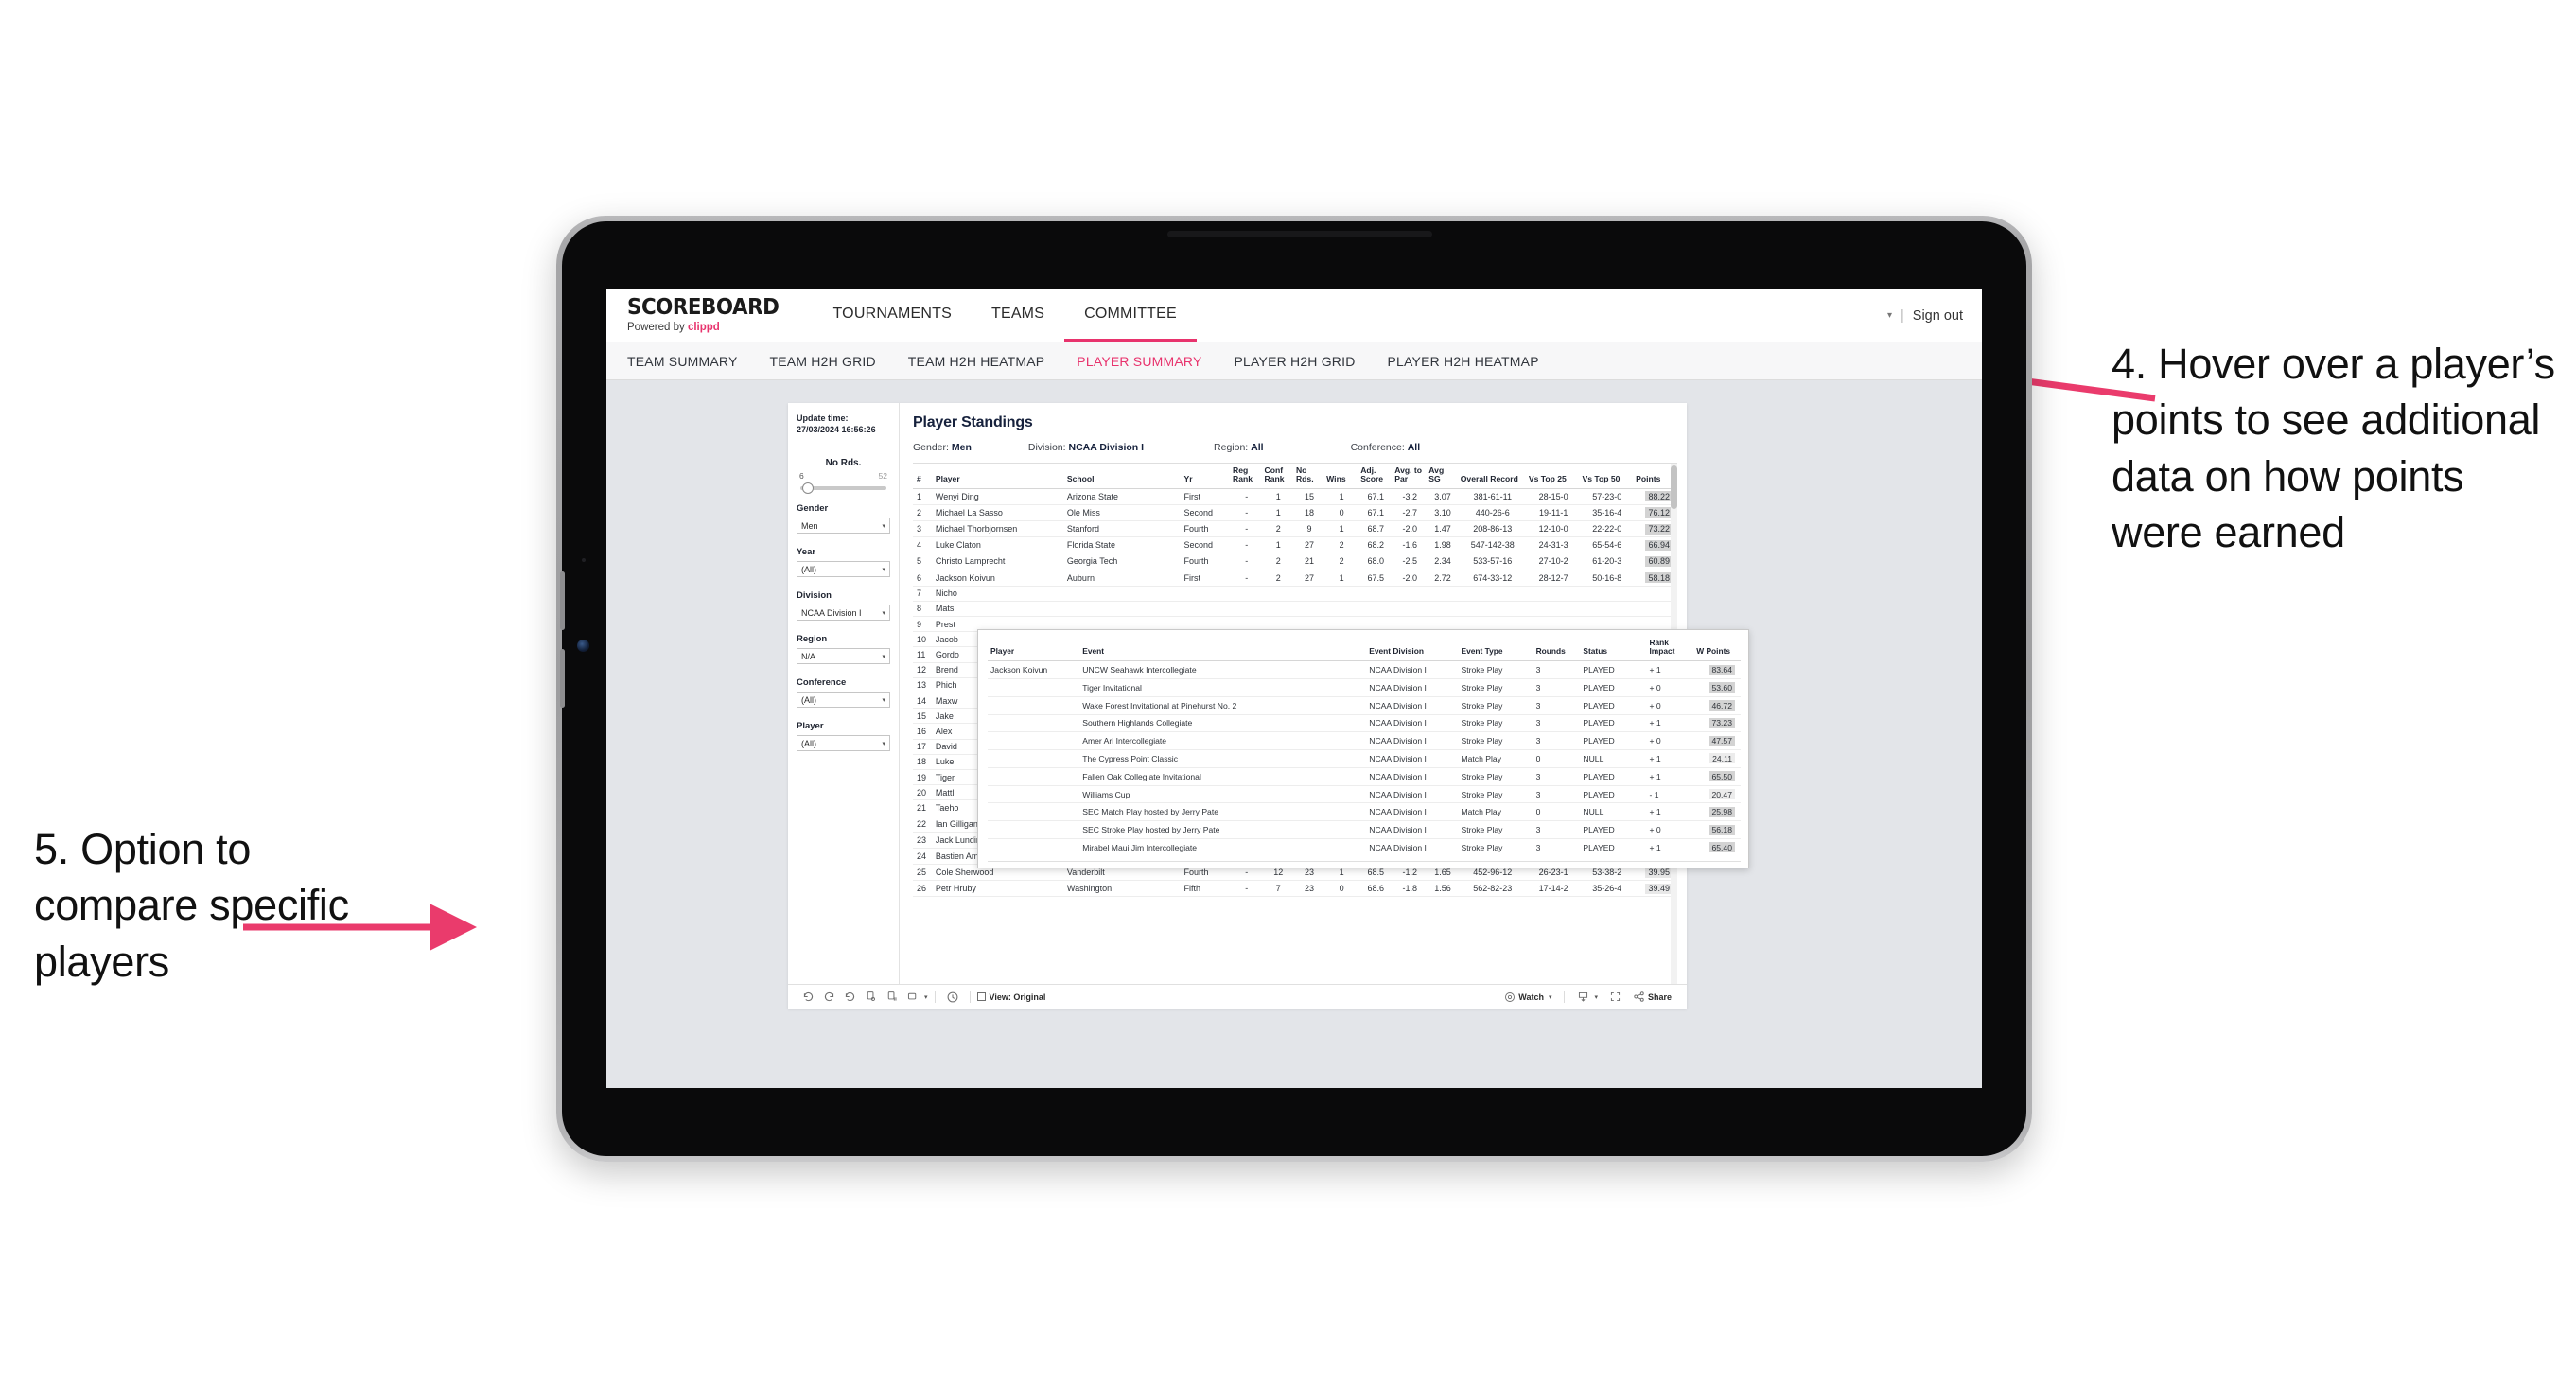 The image size is (2576, 1386). What do you see at coordinates (710, 315) in the screenshot?
I see `brand-logo: SCOREBOARD Powered by clippd` at bounding box center [710, 315].